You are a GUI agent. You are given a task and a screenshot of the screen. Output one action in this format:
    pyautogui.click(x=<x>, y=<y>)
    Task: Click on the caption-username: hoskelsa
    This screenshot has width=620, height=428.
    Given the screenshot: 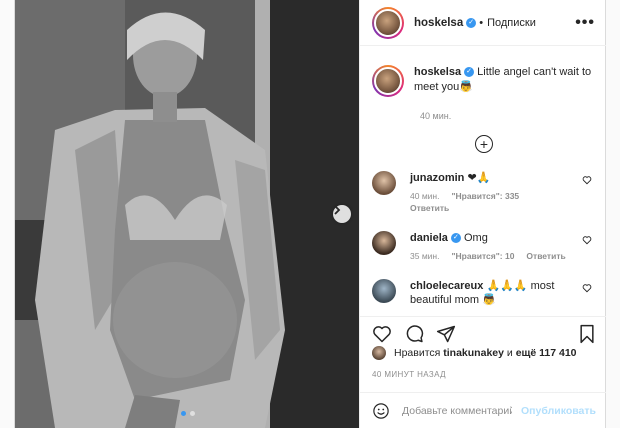 What is the action you would take?
    pyautogui.click(x=437, y=72)
    